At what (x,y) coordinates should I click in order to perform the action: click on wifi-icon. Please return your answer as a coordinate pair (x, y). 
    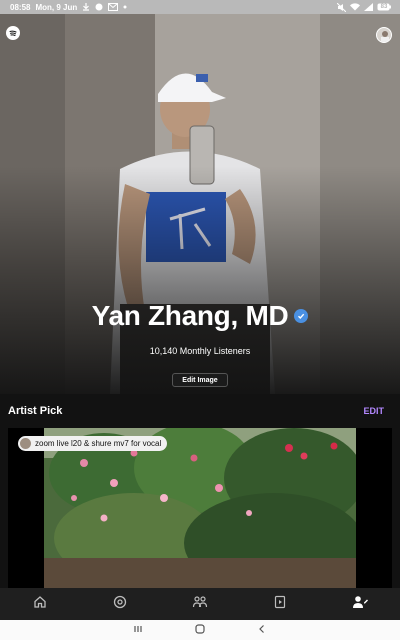
    Looking at the image, I should click on (355, 7).